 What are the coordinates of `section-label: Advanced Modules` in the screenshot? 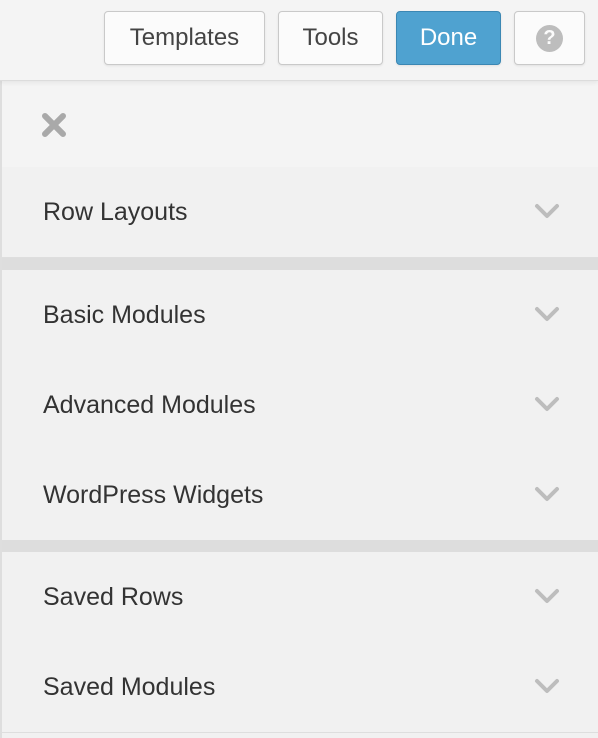 It's located at (149, 404).